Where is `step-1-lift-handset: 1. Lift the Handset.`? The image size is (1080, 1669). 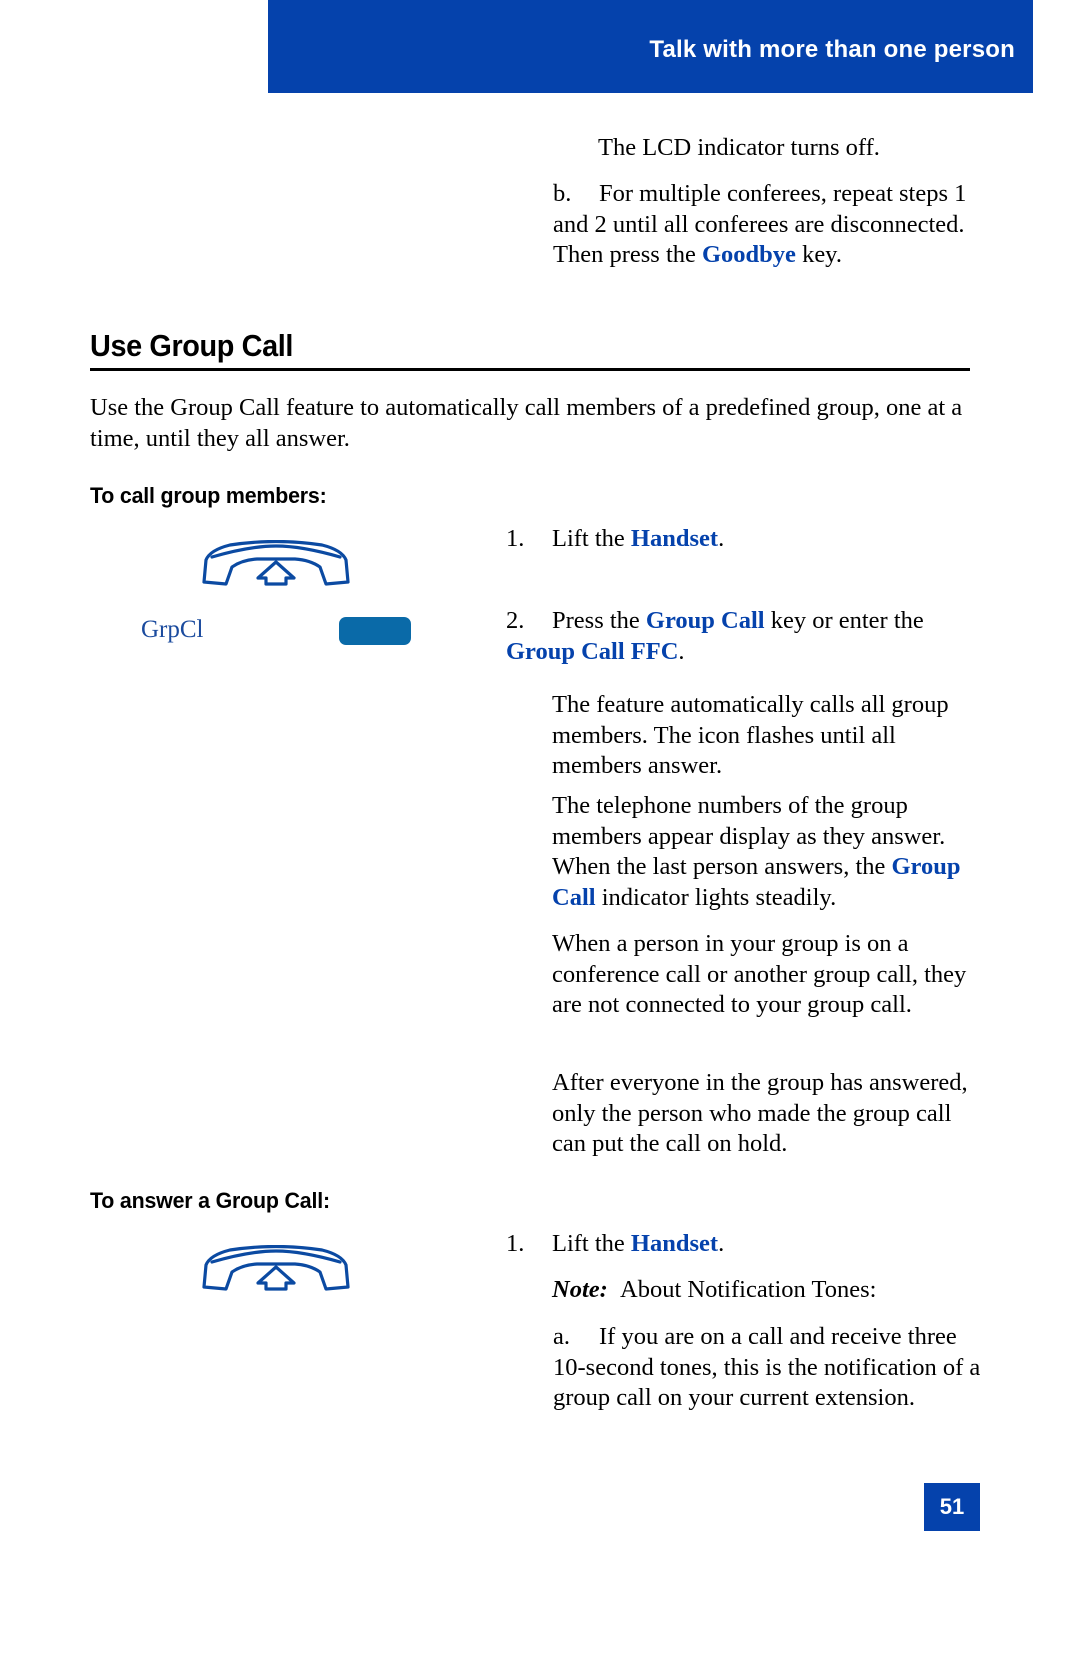 step-1-lift-handset: 1. Lift the Handset. is located at coordinates (741, 539).